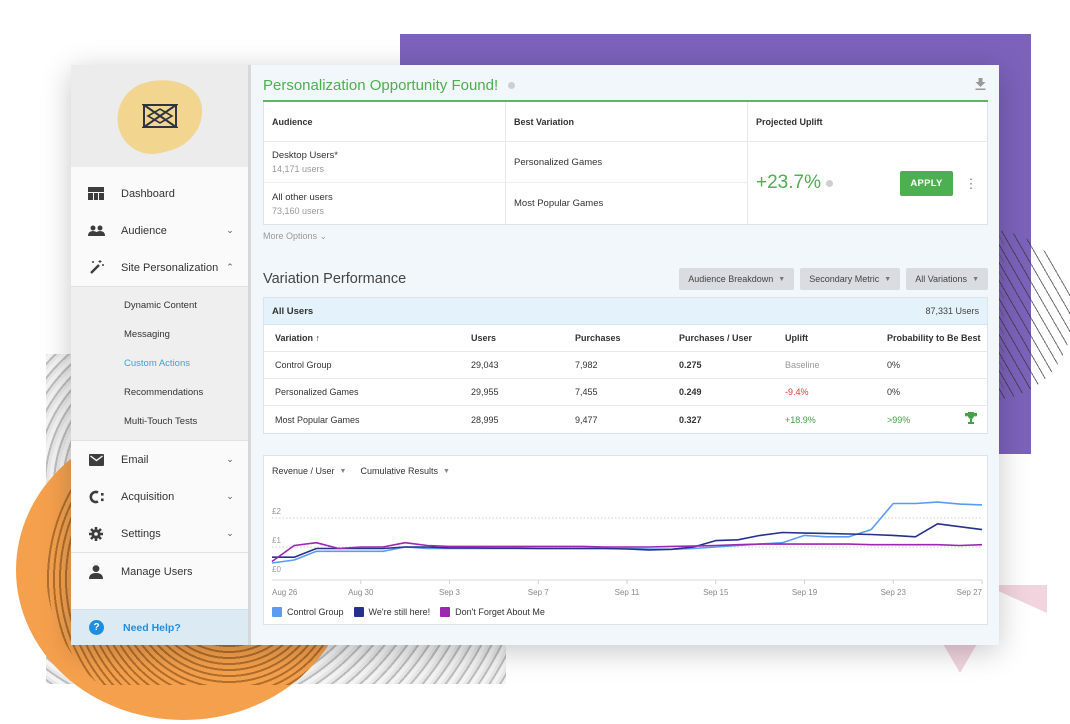 This screenshot has height=724, width=1070. Describe the element at coordinates (159, 305) in the screenshot. I see `submenu-item-dynamic-content: Dynamic Content` at that location.